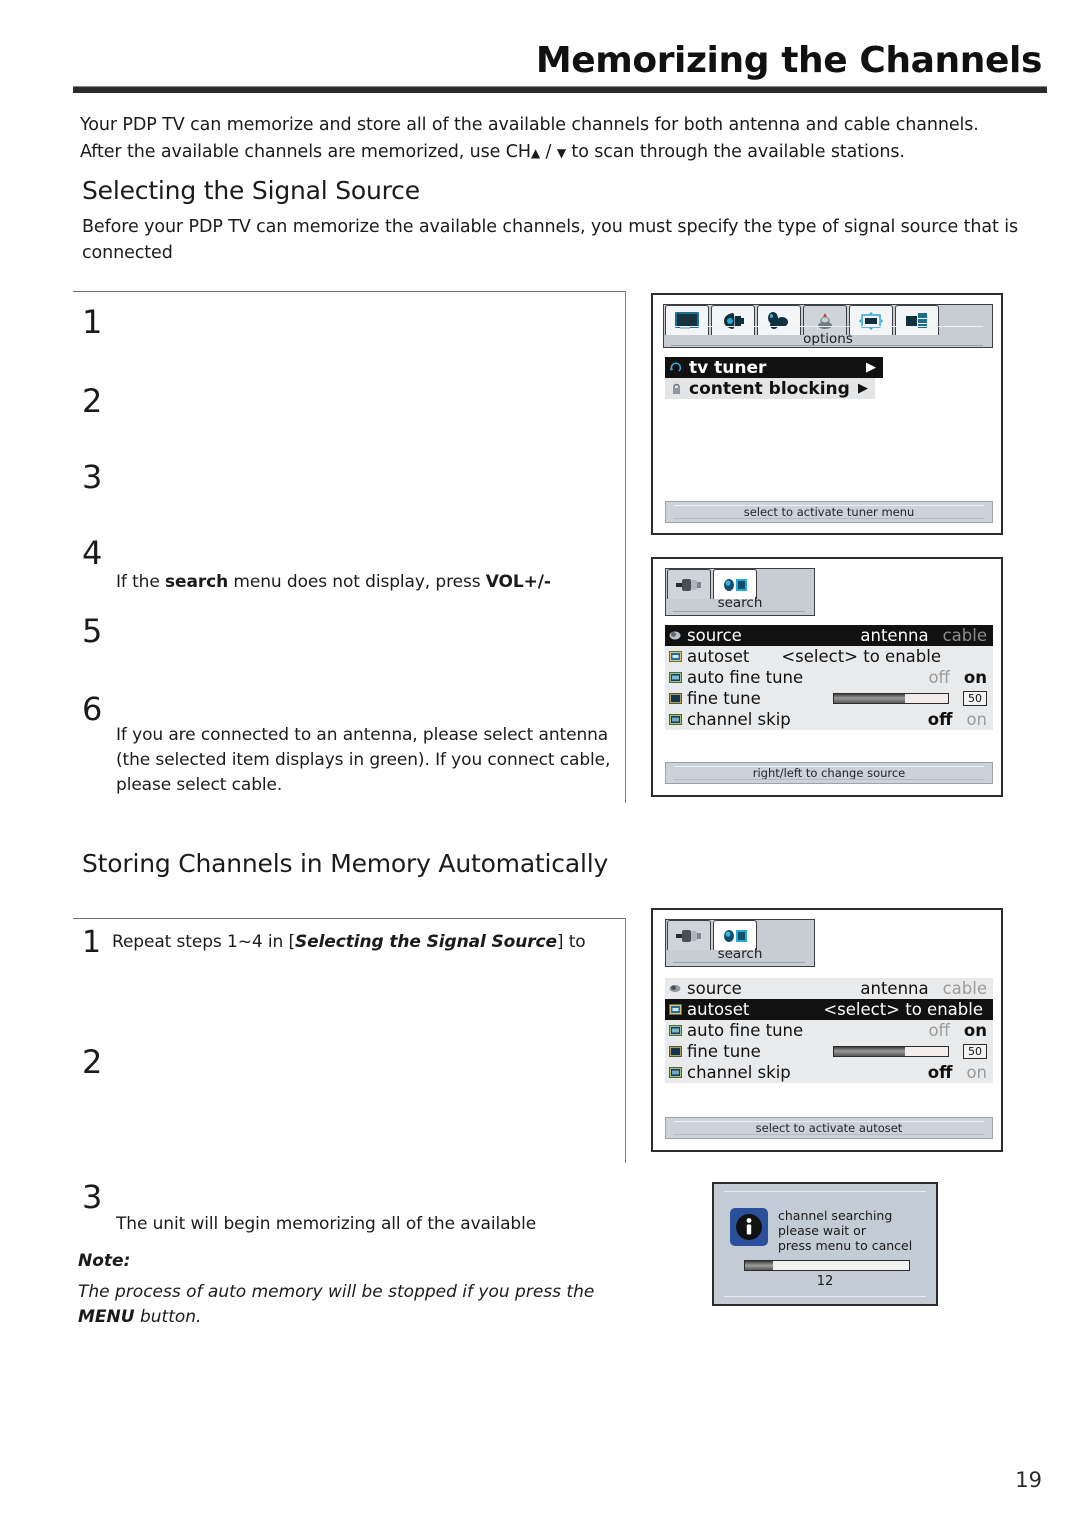 The image size is (1080, 1527). What do you see at coordinates (92, 942) in the screenshot?
I see `storing-step-number-1: 1` at bounding box center [92, 942].